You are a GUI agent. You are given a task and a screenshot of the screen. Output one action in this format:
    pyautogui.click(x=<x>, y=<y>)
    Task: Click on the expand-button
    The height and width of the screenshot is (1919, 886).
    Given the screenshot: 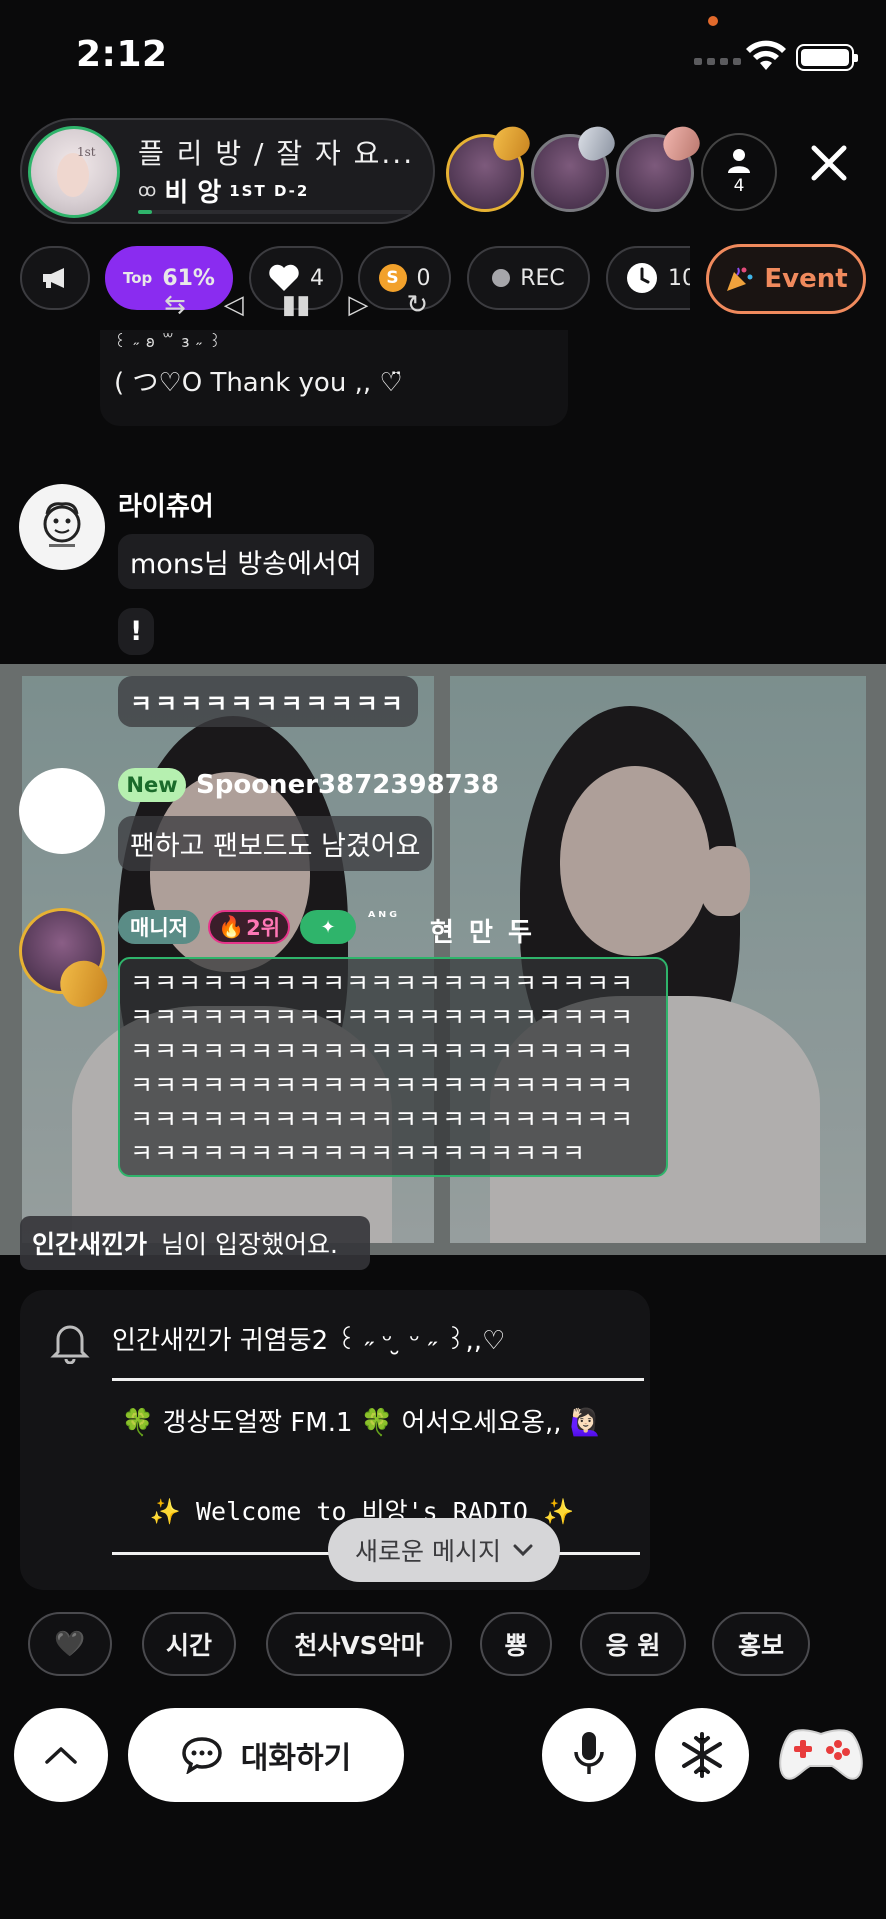 What is the action you would take?
    pyautogui.click(x=61, y=1755)
    